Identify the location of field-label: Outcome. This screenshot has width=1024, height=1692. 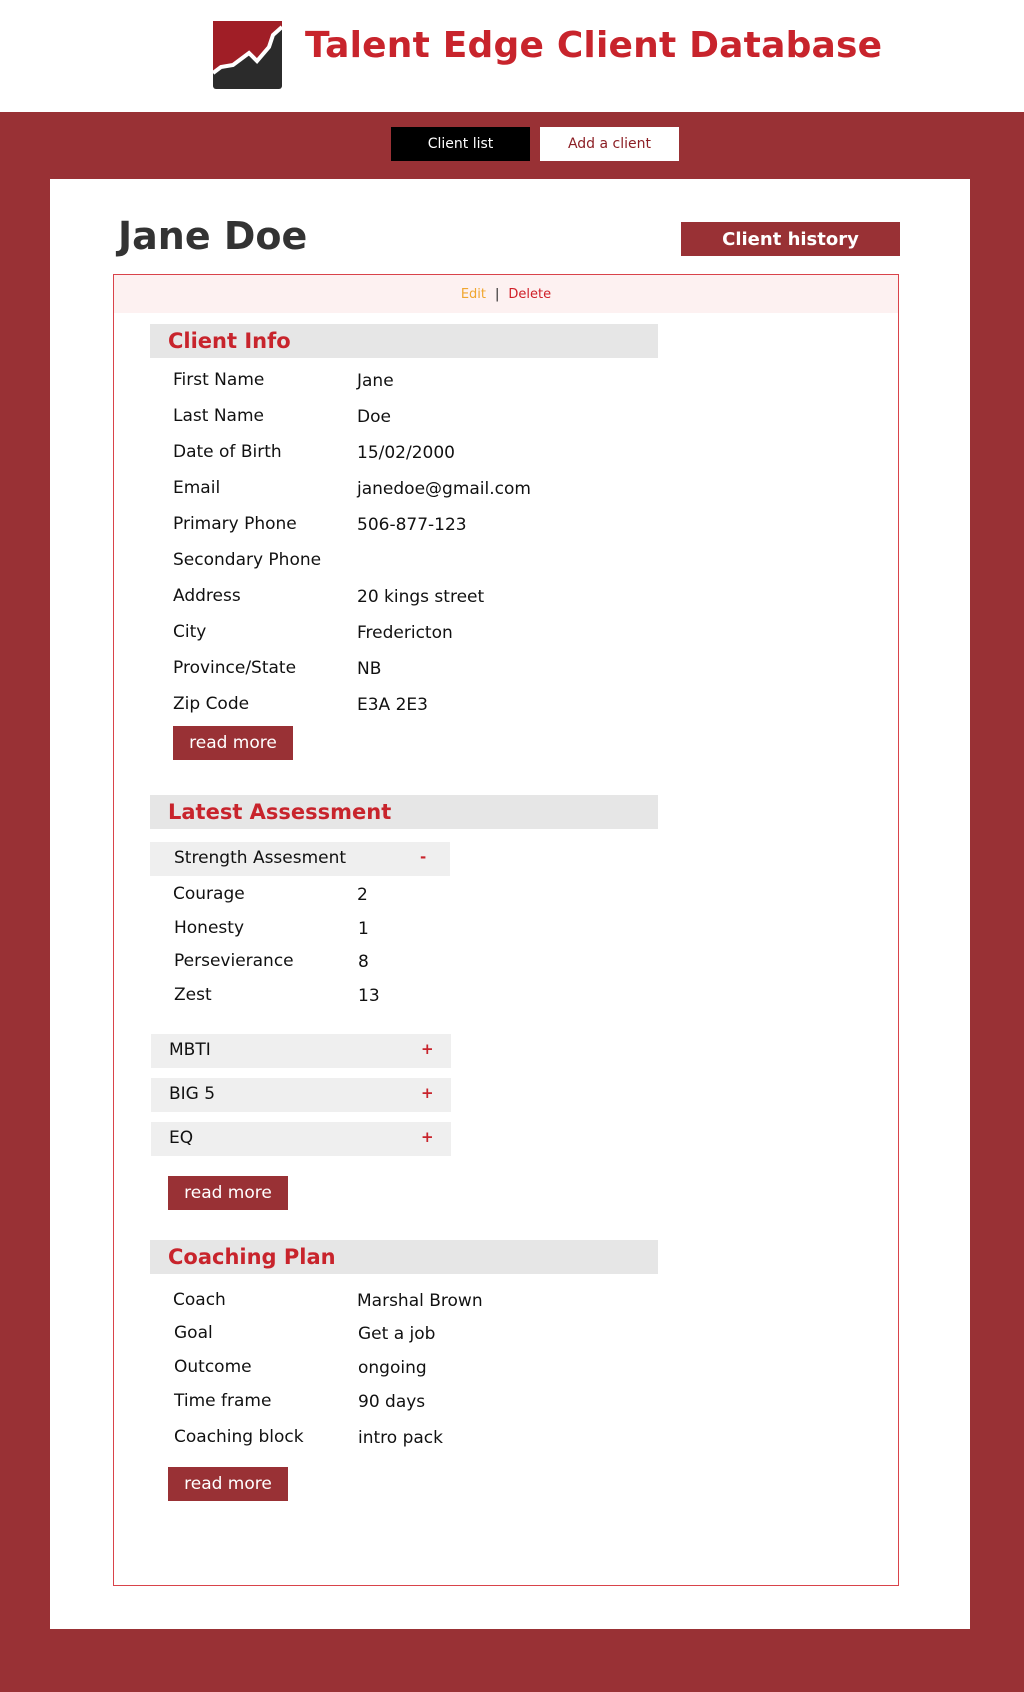
(213, 1367).